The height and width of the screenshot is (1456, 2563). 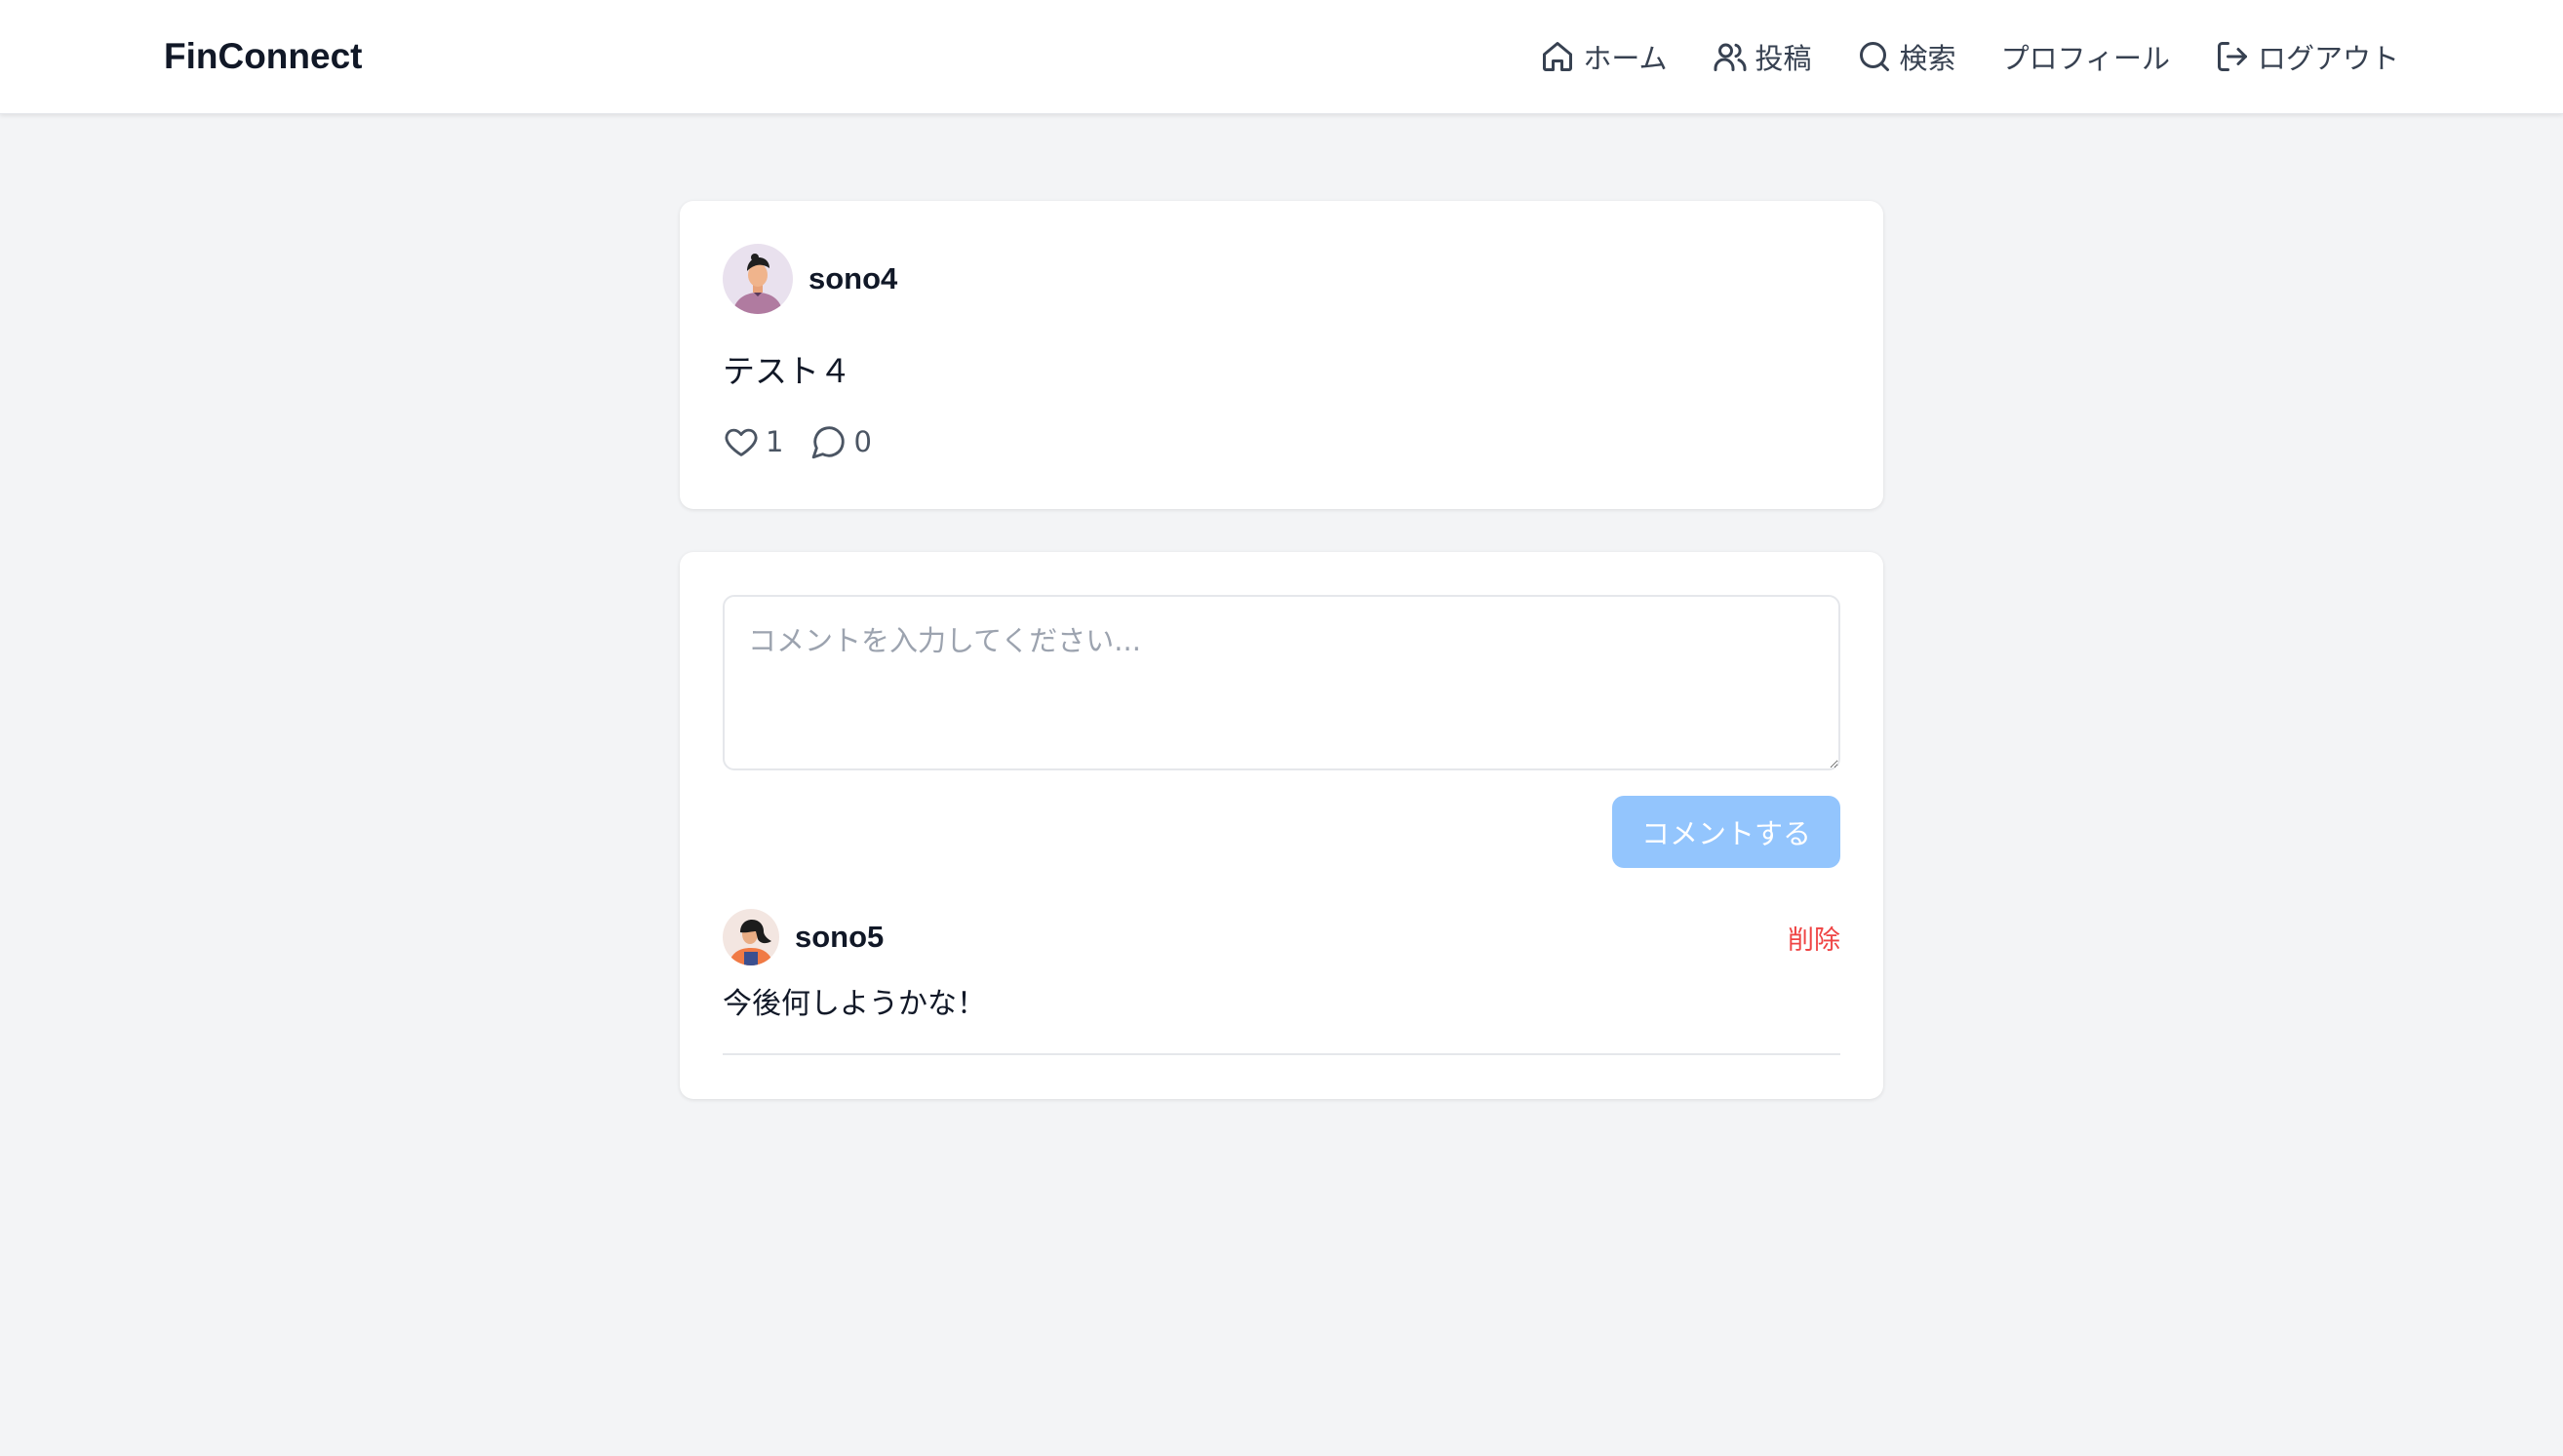 I want to click on nav-search: 検索, so click(x=1906, y=56).